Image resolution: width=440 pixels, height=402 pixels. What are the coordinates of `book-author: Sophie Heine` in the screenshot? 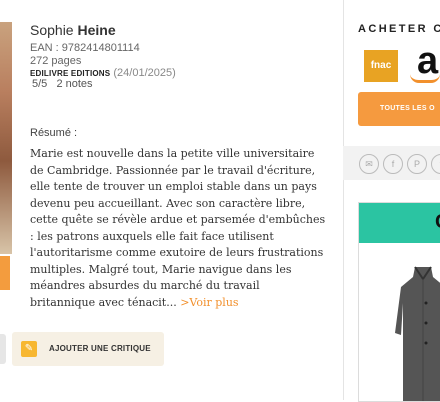 It's located at (73, 30).